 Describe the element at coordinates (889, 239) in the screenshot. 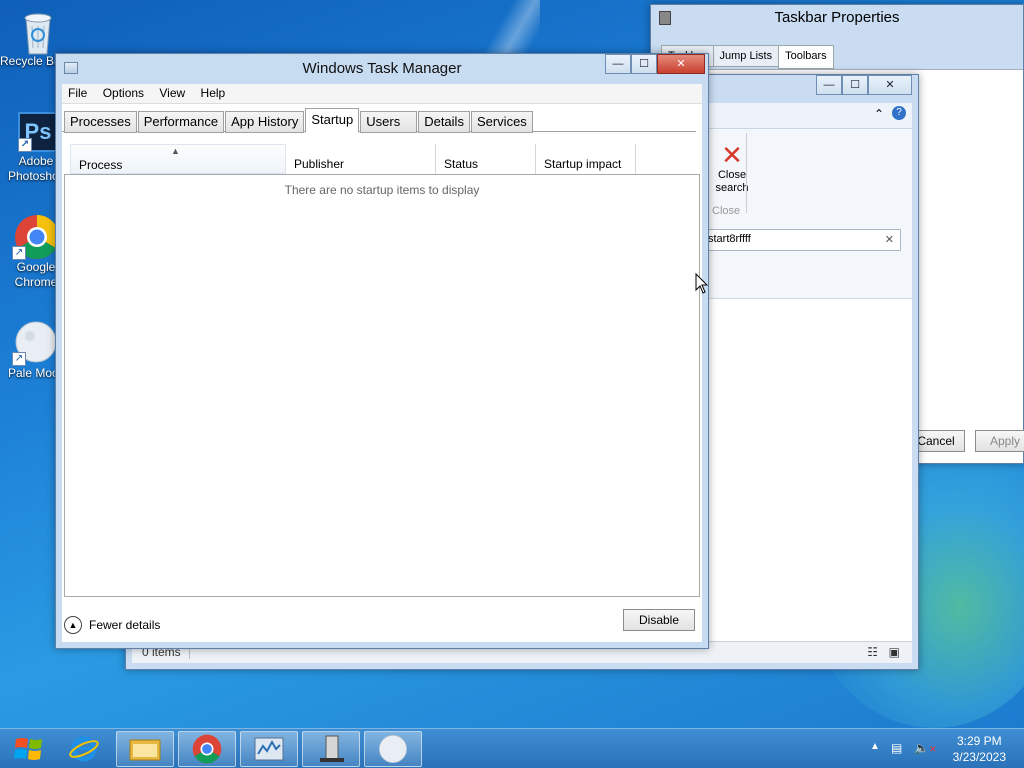

I see `clear-search-icon: ✕` at that location.